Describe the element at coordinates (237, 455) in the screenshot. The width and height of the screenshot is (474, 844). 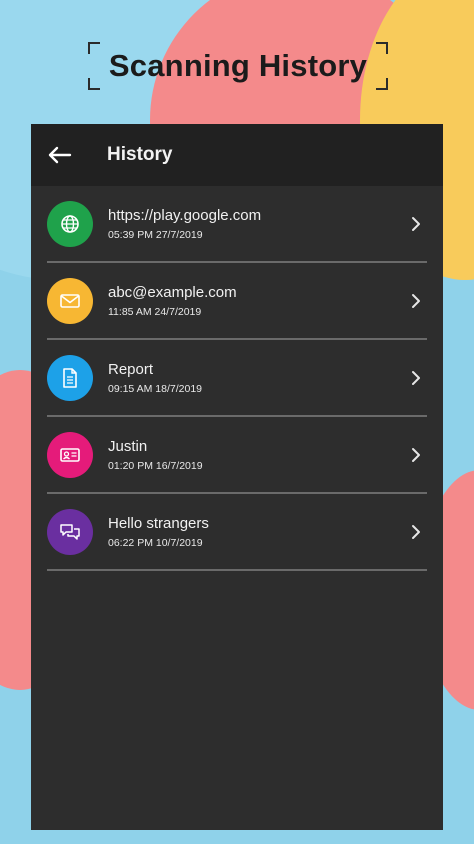
I see `history-item: Justin 01:20 PM 16/7/2019` at that location.